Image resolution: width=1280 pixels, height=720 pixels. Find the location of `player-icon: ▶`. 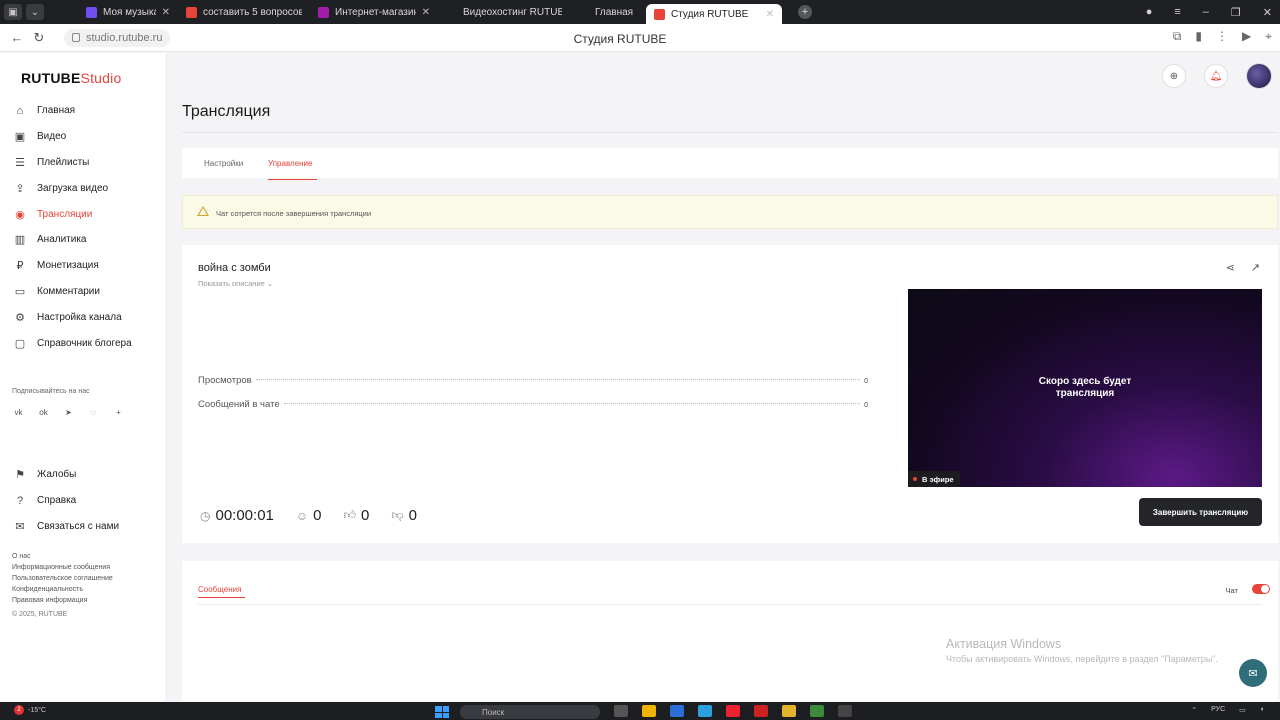

player-icon: ▶ is located at coordinates (1246, 36).